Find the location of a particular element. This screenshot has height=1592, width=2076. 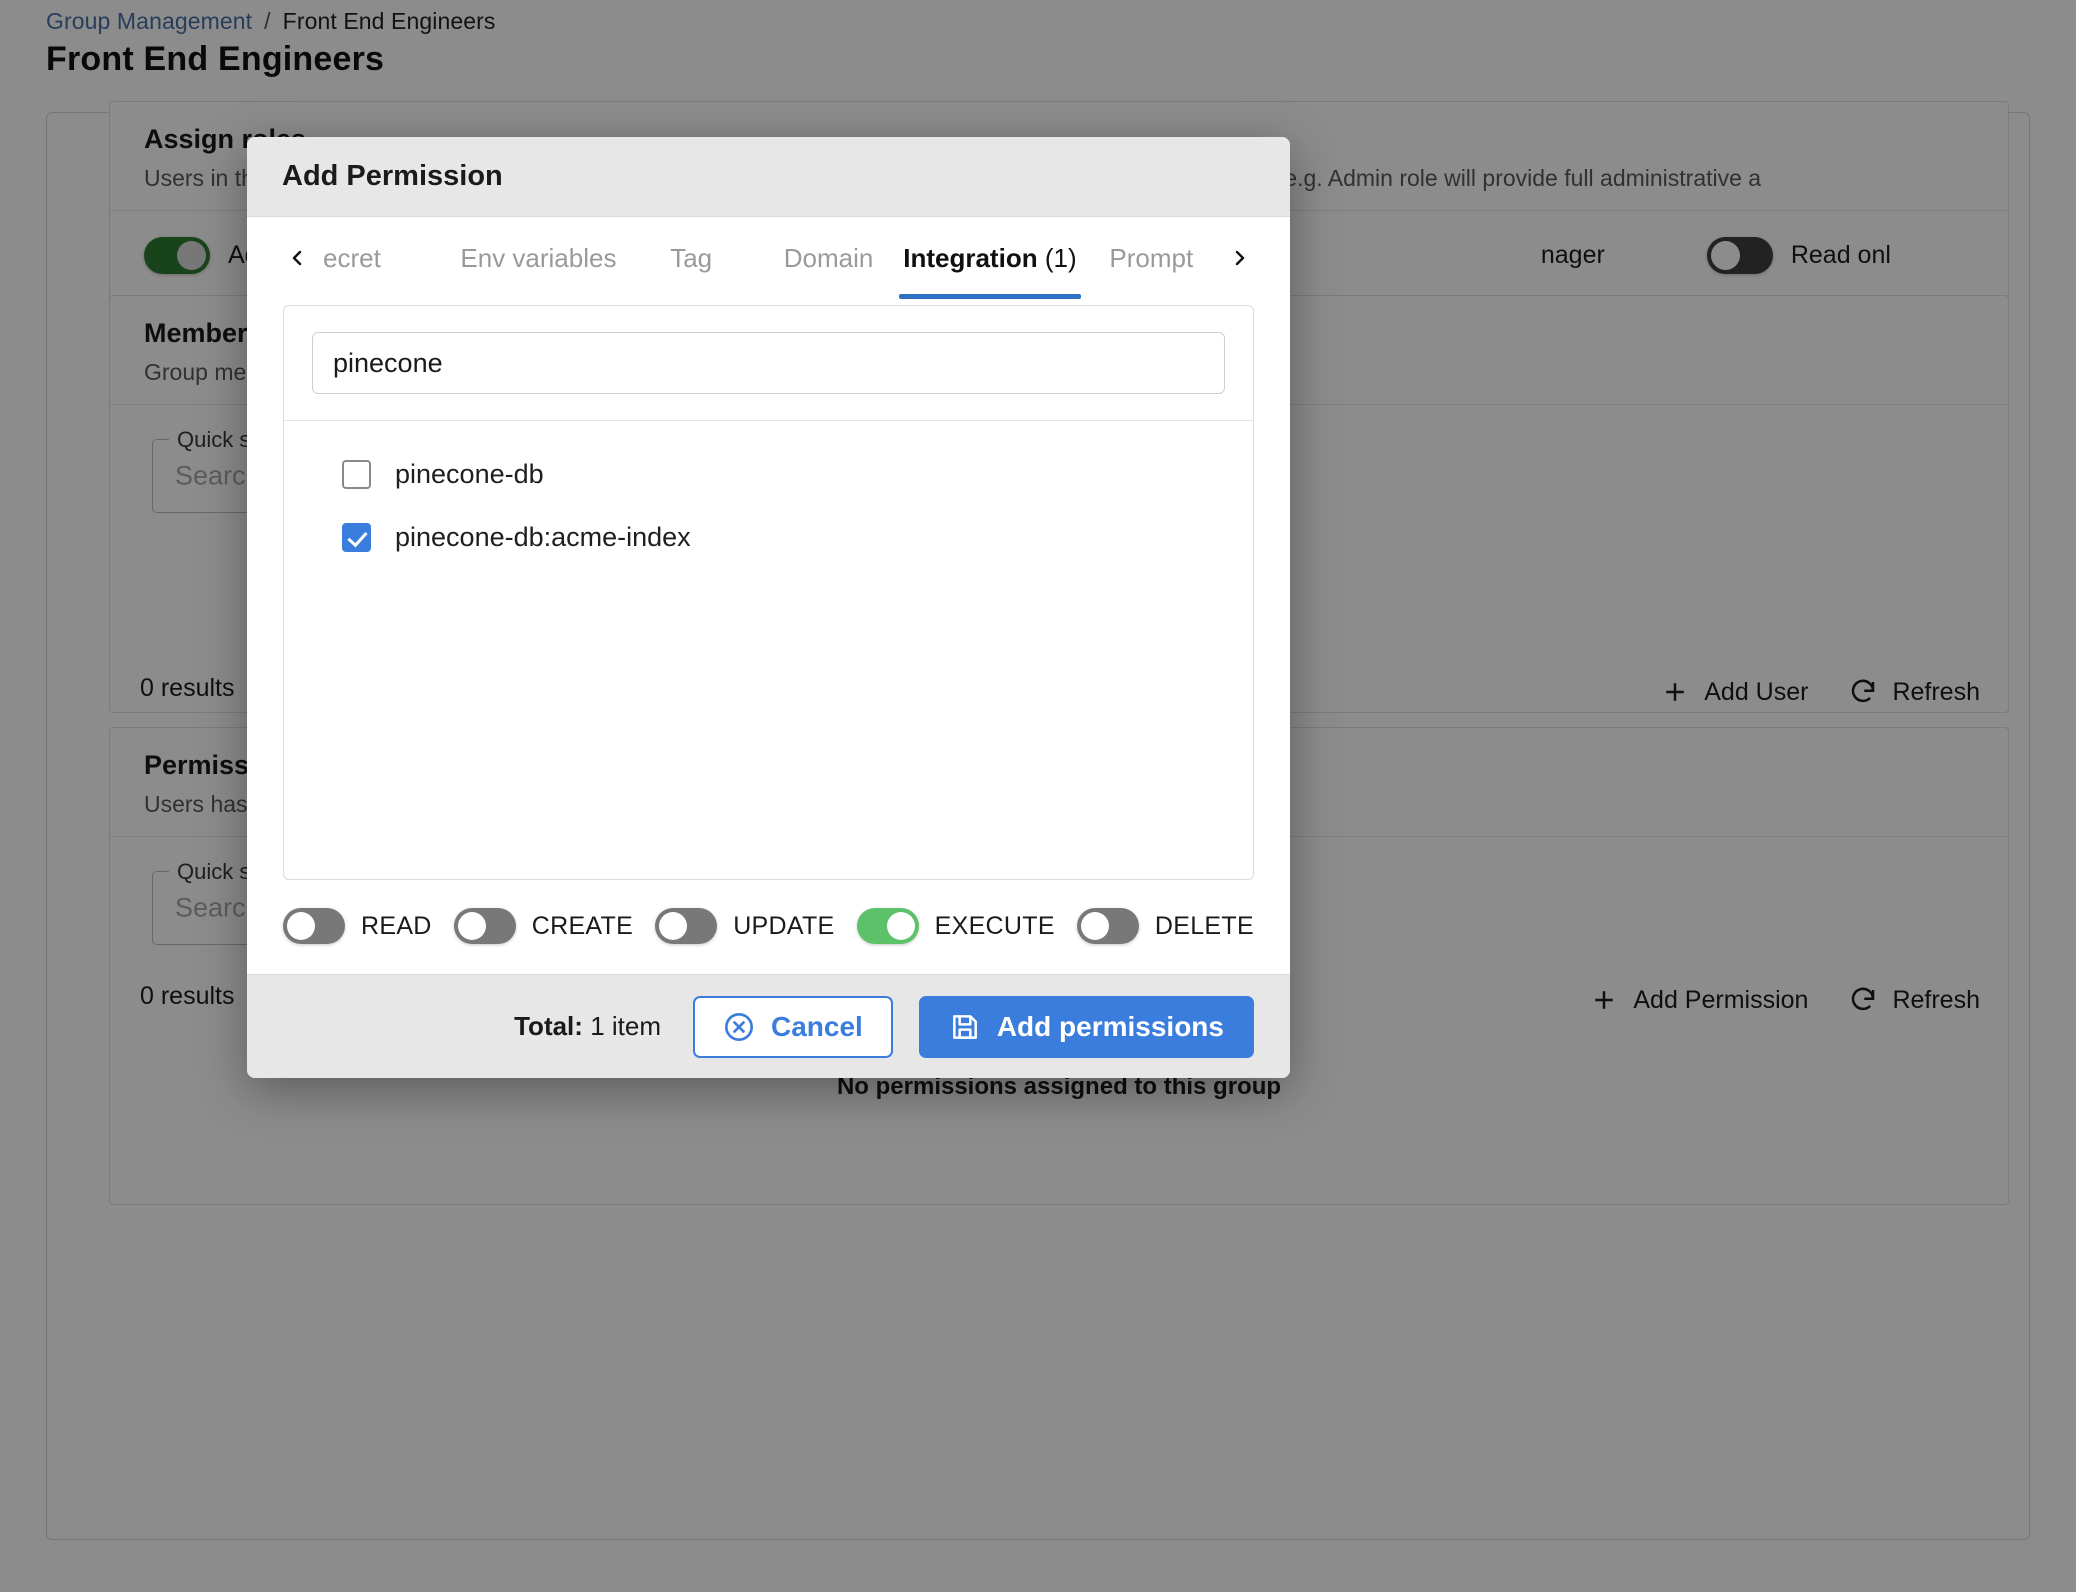

tab-label: Integration is located at coordinates (970, 257).